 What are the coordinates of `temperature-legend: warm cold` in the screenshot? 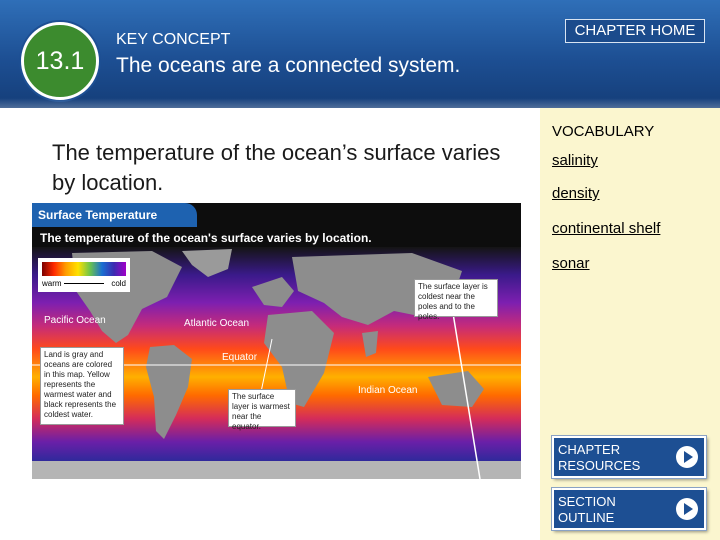 It's located at (84, 275).